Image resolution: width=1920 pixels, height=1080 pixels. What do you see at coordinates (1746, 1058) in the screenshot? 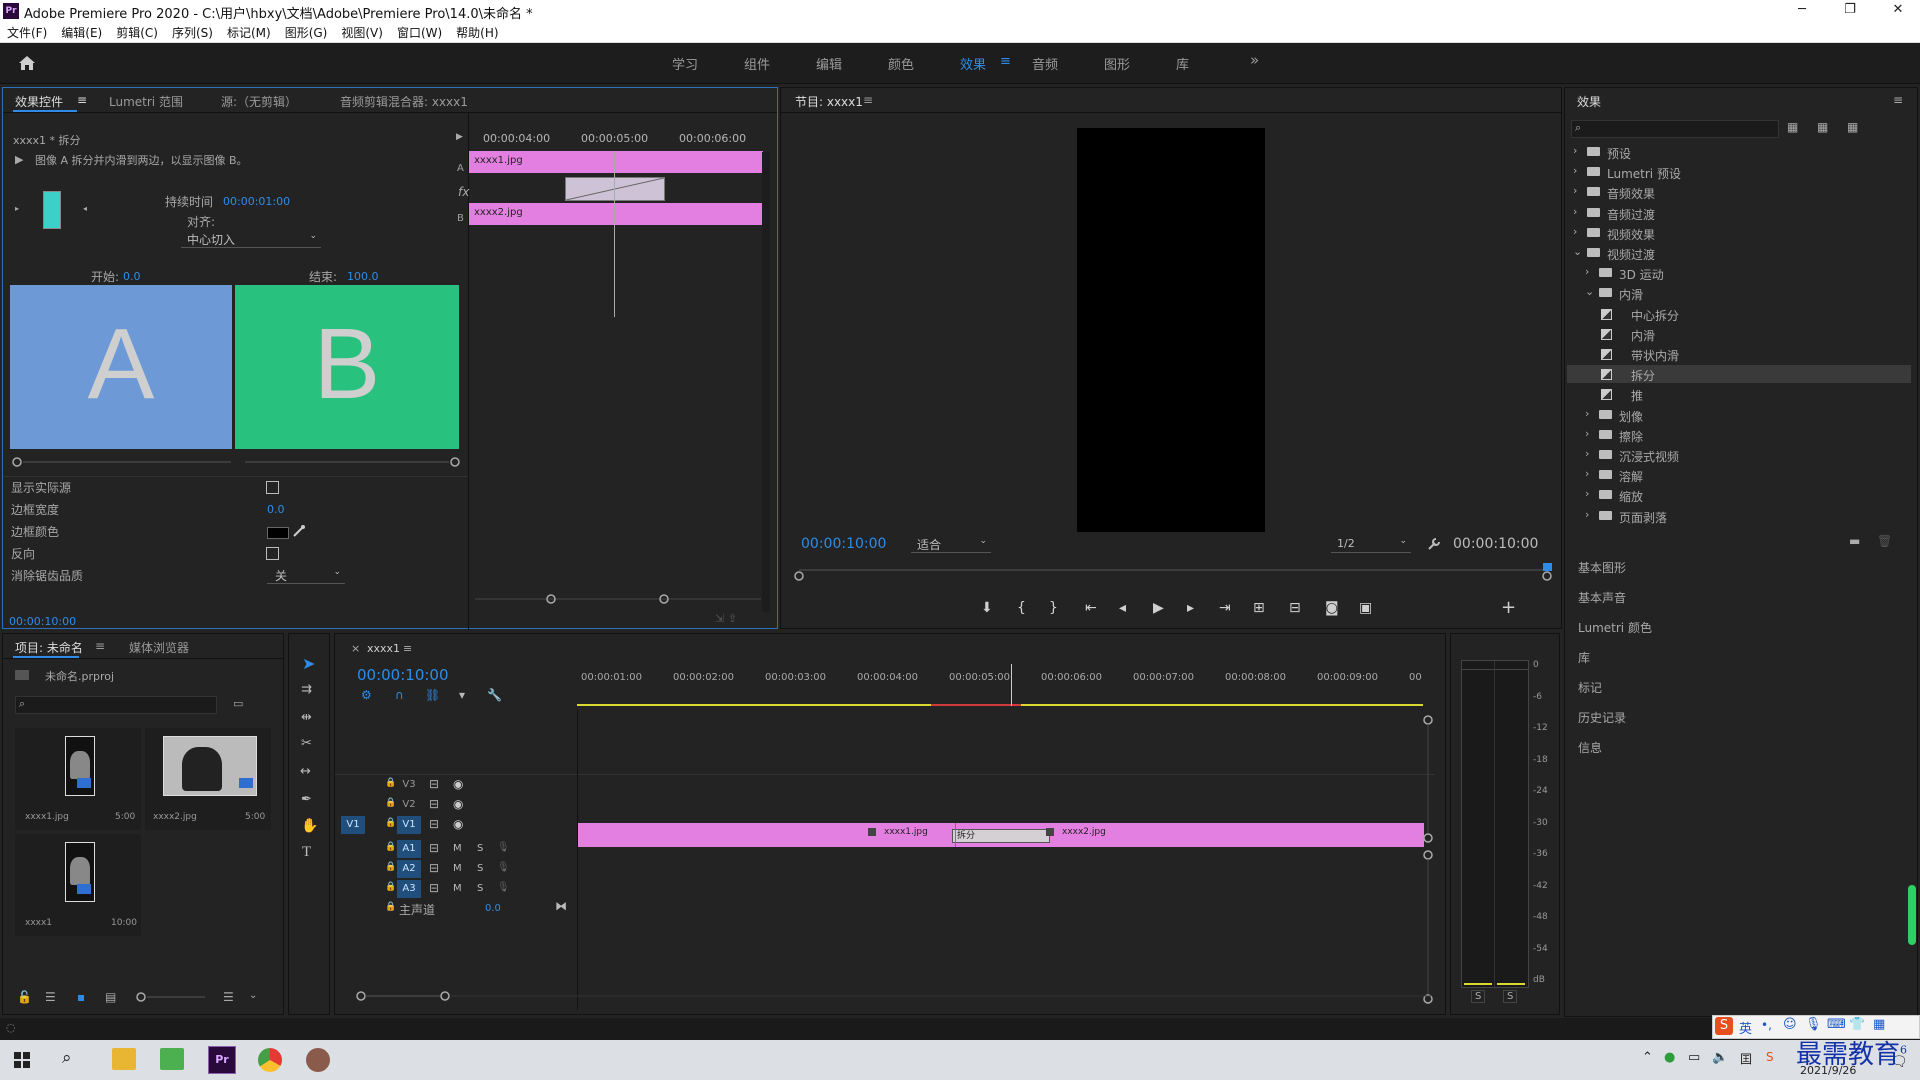
I see `ime-lang-icon: 囯` at bounding box center [1746, 1058].